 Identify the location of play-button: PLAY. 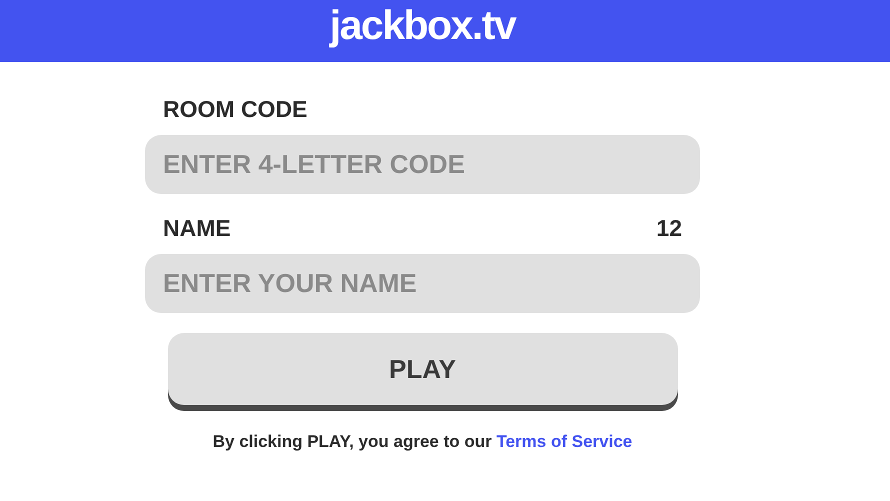
(423, 369).